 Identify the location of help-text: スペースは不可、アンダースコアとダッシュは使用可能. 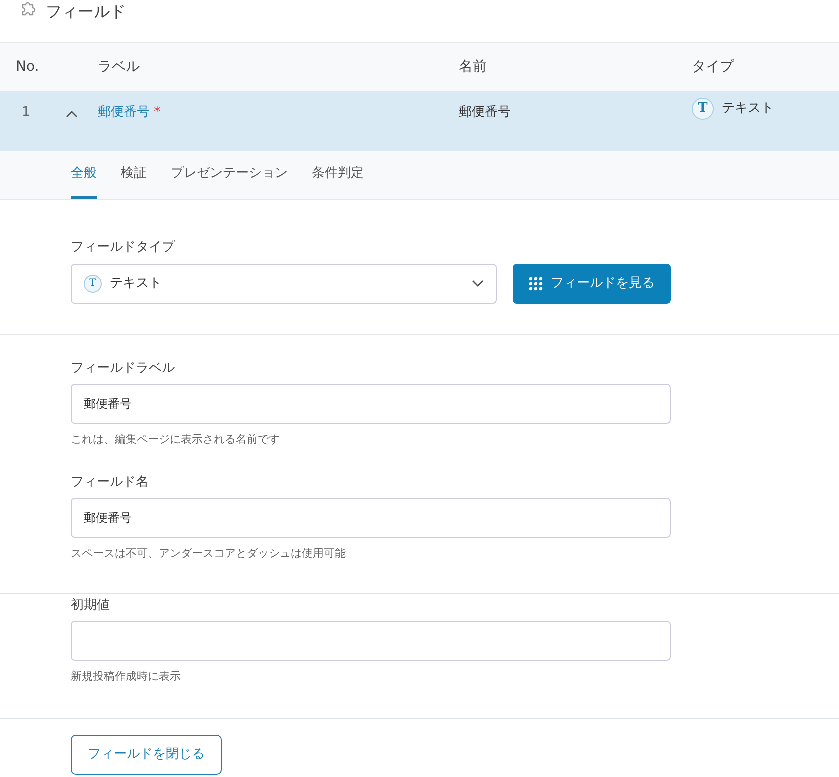
(209, 554).